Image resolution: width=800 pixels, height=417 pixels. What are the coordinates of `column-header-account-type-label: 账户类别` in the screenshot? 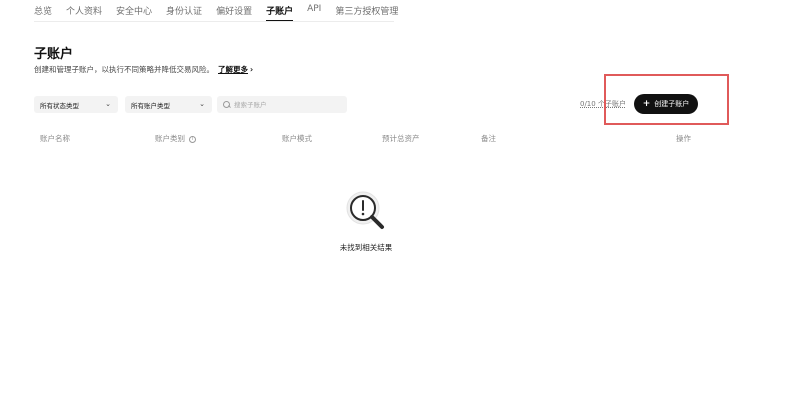 It's located at (170, 138).